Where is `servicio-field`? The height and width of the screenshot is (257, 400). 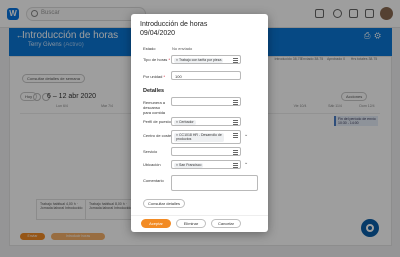
servicio-field is located at coordinates (206, 151).